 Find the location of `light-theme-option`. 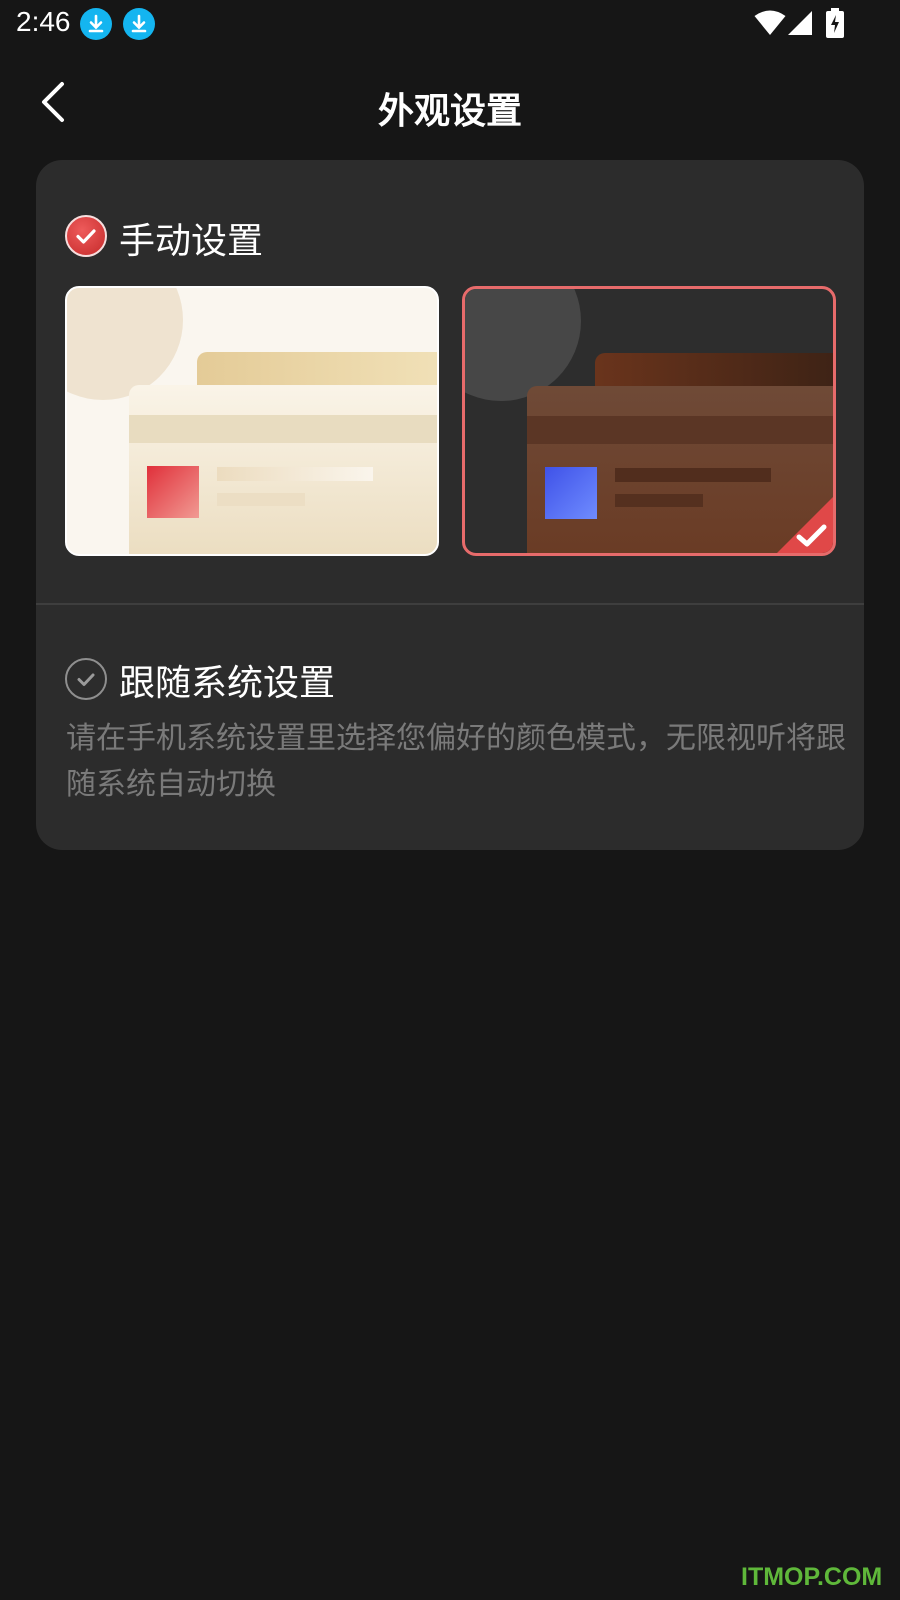

light-theme-option is located at coordinates (252, 421).